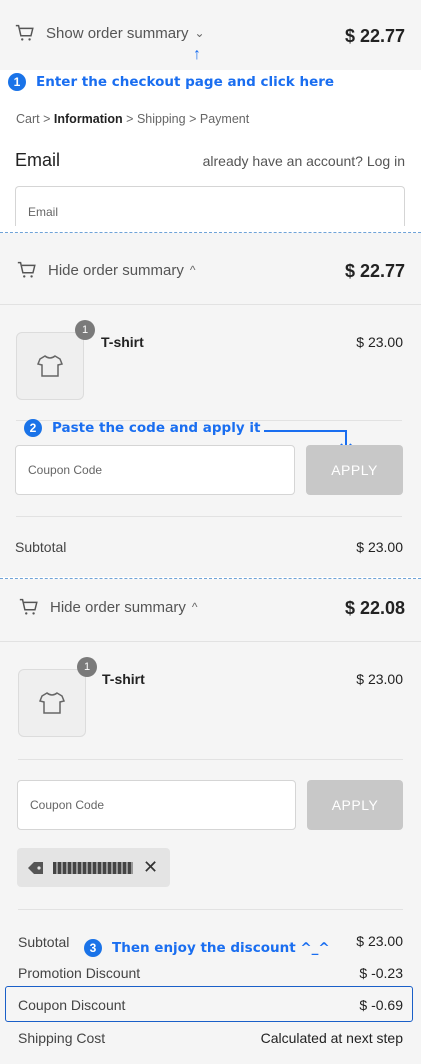 The image size is (421, 1064). Describe the element at coordinates (224, 119) in the screenshot. I see `breadcrumb-payment: Payment` at that location.